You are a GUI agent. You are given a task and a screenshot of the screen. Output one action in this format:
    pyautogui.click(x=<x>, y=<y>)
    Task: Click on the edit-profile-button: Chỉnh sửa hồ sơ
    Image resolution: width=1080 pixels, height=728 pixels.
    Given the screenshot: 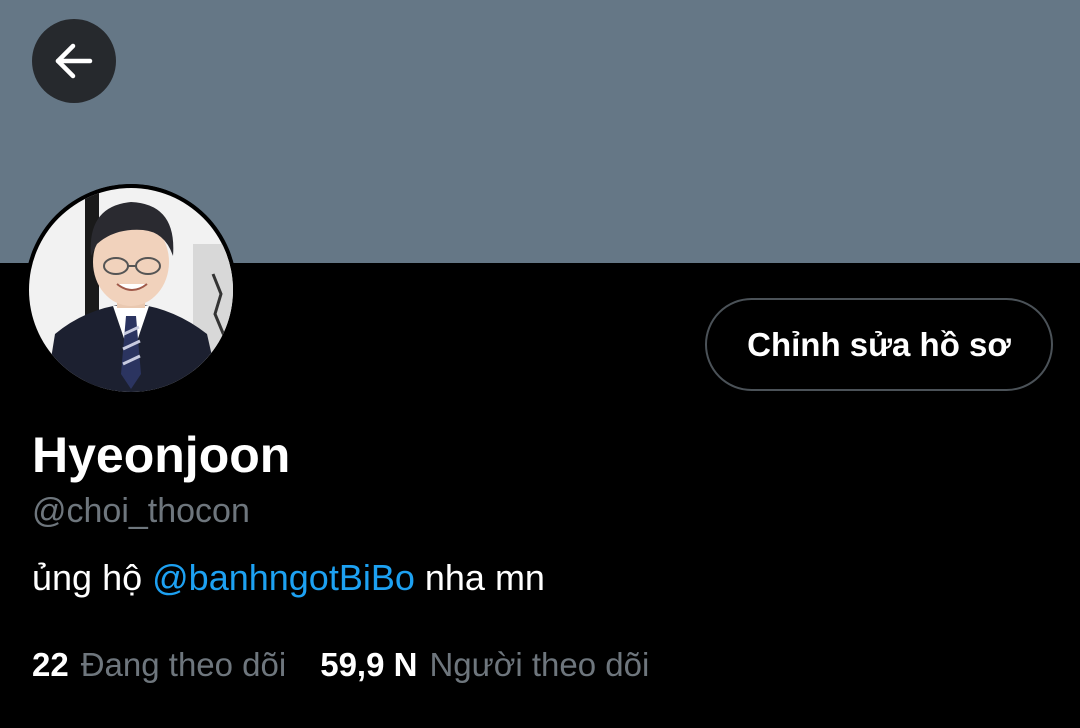 What is the action you would take?
    pyautogui.click(x=879, y=344)
    